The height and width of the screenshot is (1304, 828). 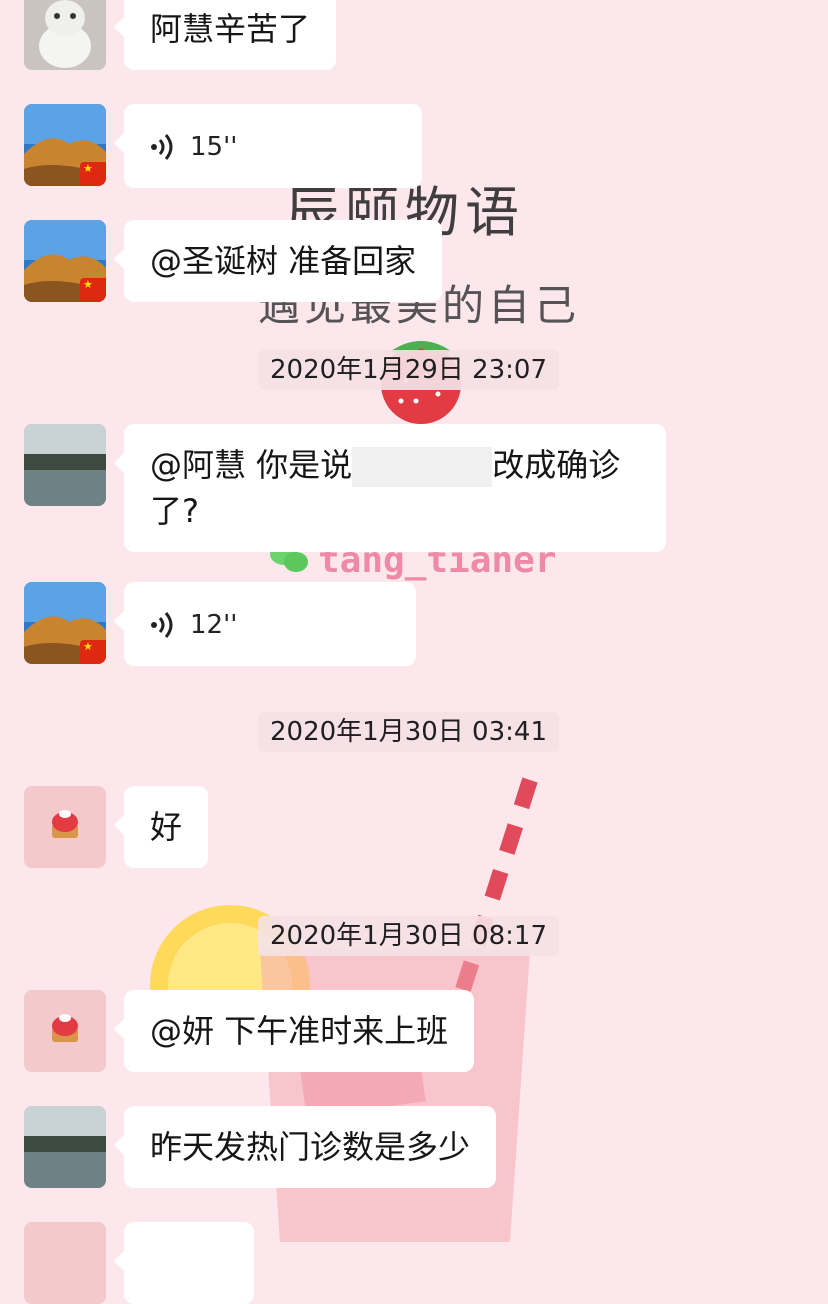 What do you see at coordinates (214, 147) in the screenshot?
I see `voice-duration: 15''` at bounding box center [214, 147].